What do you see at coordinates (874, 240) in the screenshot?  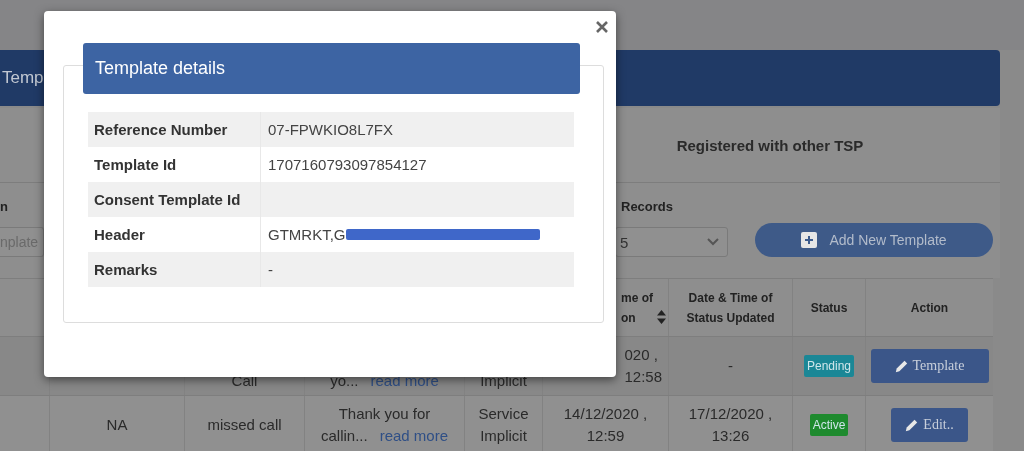 I see `add-template-button: Add New Template` at bounding box center [874, 240].